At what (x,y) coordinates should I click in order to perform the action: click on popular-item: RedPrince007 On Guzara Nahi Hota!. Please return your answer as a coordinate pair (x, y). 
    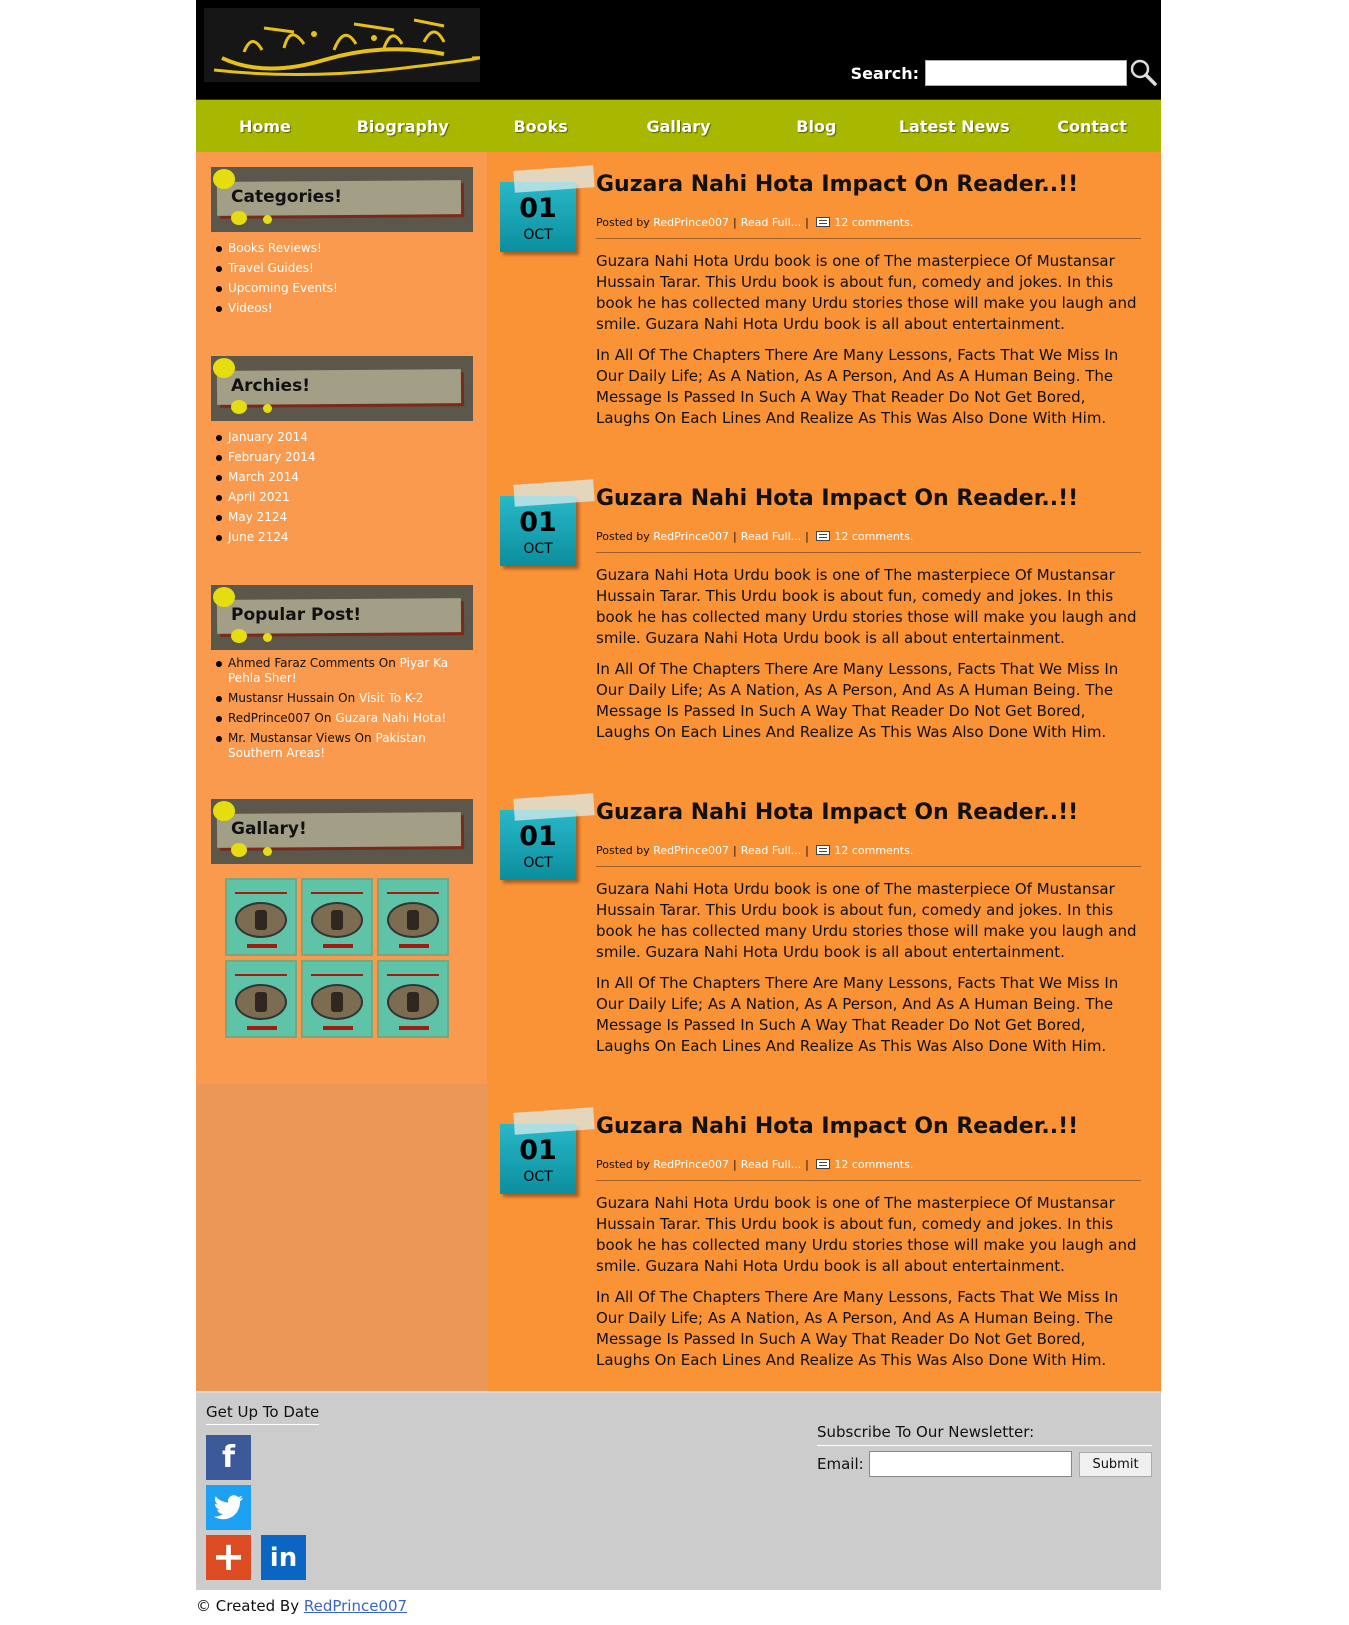
    Looking at the image, I should click on (343, 718).